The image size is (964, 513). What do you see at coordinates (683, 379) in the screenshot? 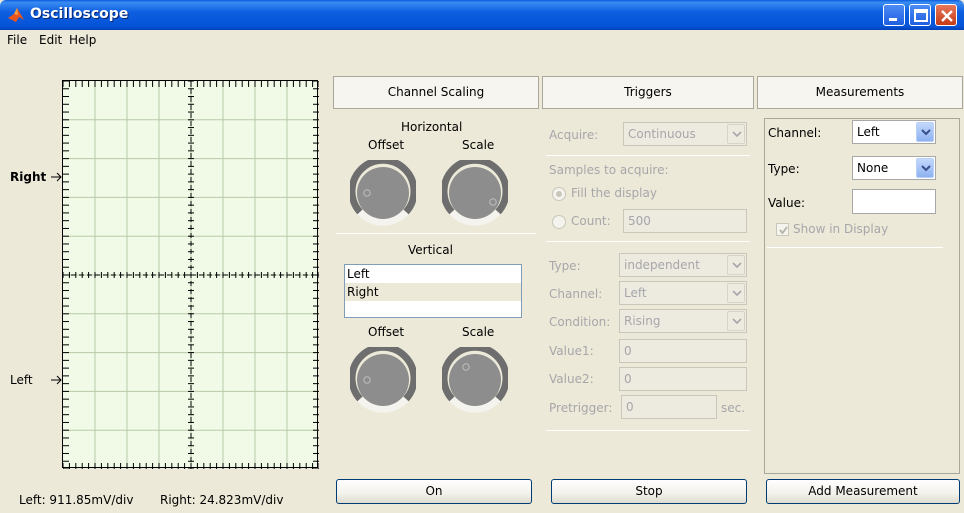
I see `value2-input: 0` at bounding box center [683, 379].